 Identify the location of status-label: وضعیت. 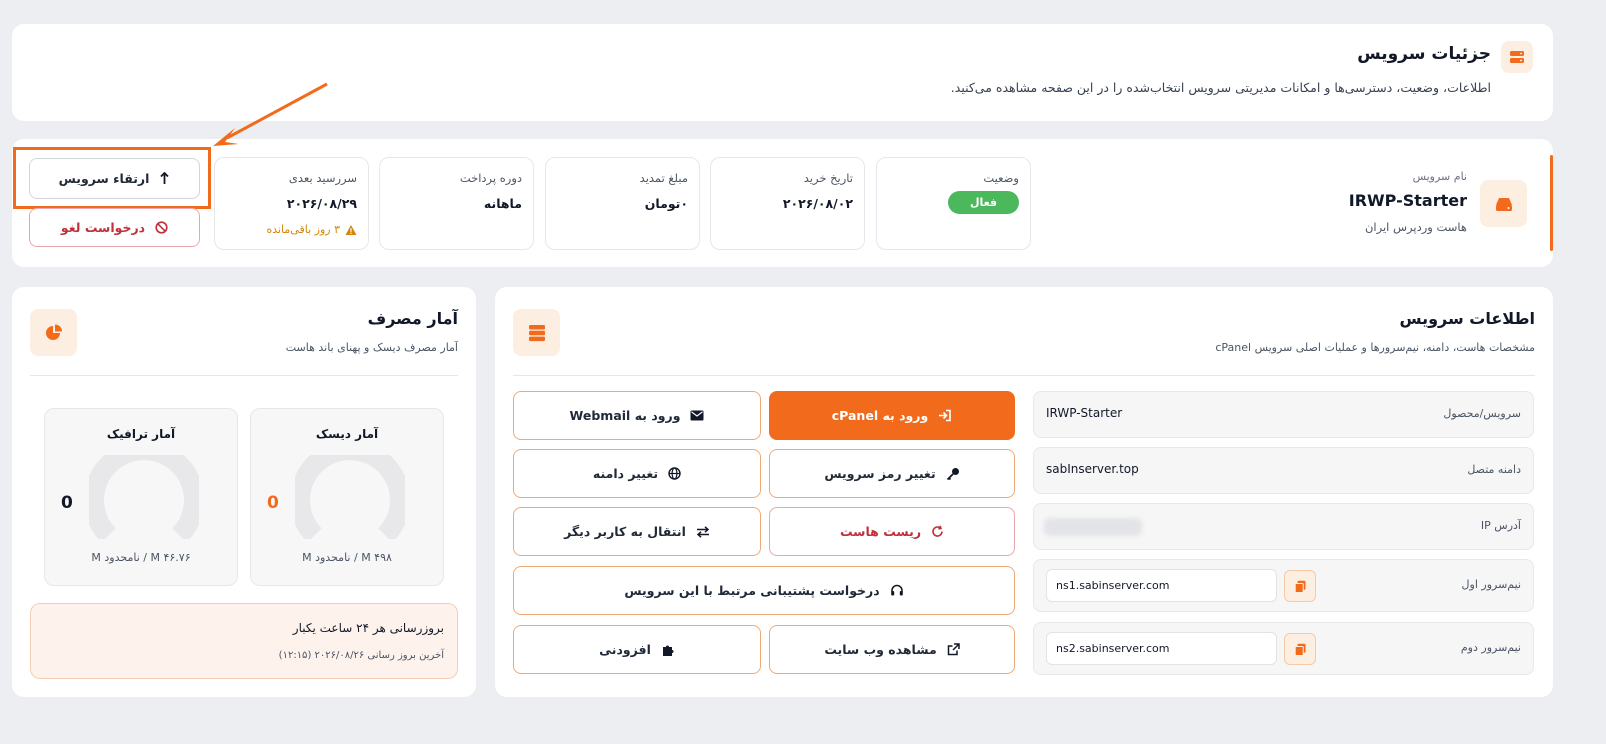
(1001, 178).